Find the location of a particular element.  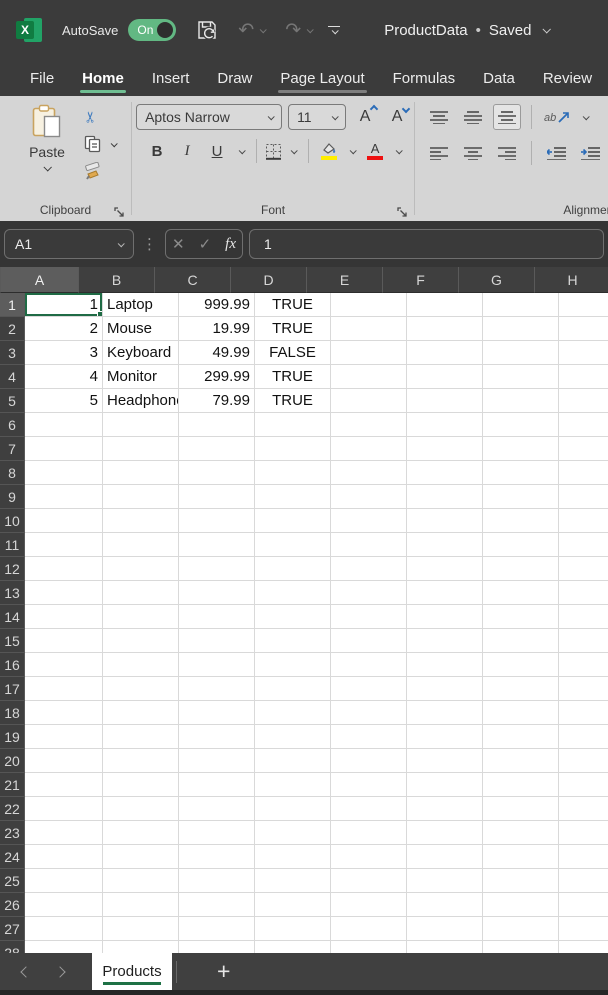

cell-G24 is located at coordinates (521, 857).